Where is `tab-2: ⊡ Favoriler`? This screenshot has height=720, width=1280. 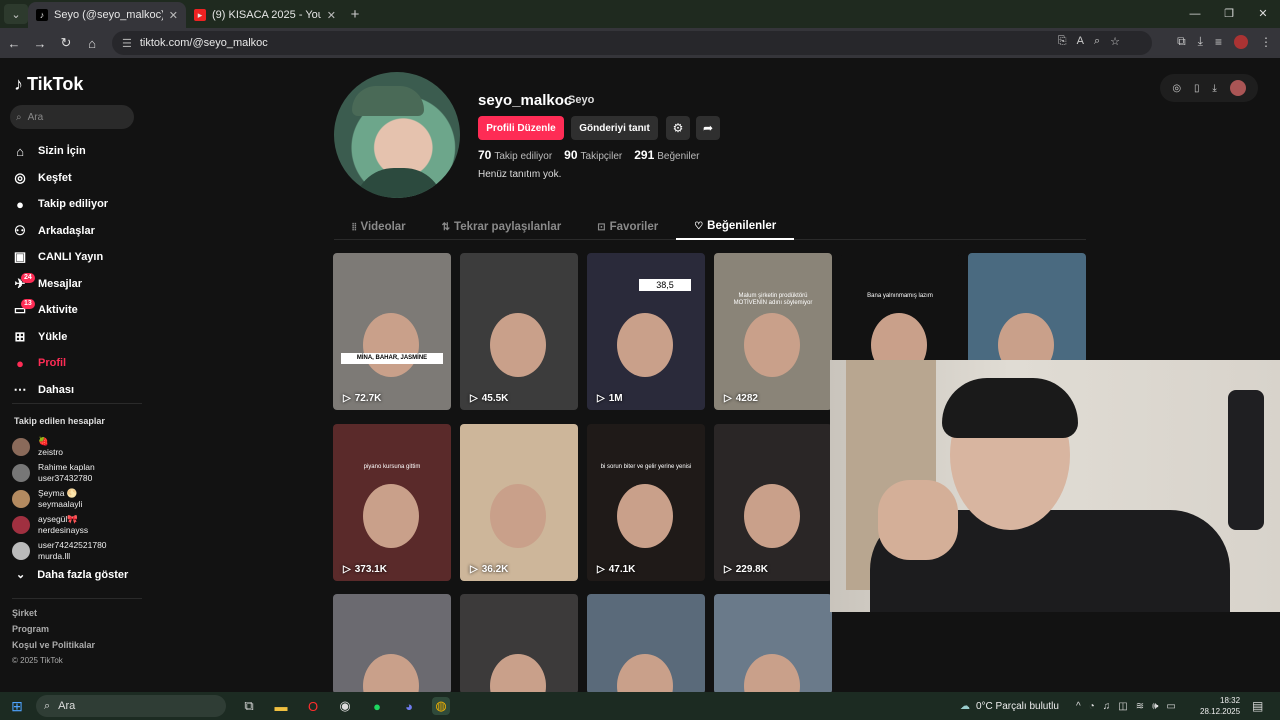
tab-2: ⊡ Favoriler is located at coordinates (627, 227).